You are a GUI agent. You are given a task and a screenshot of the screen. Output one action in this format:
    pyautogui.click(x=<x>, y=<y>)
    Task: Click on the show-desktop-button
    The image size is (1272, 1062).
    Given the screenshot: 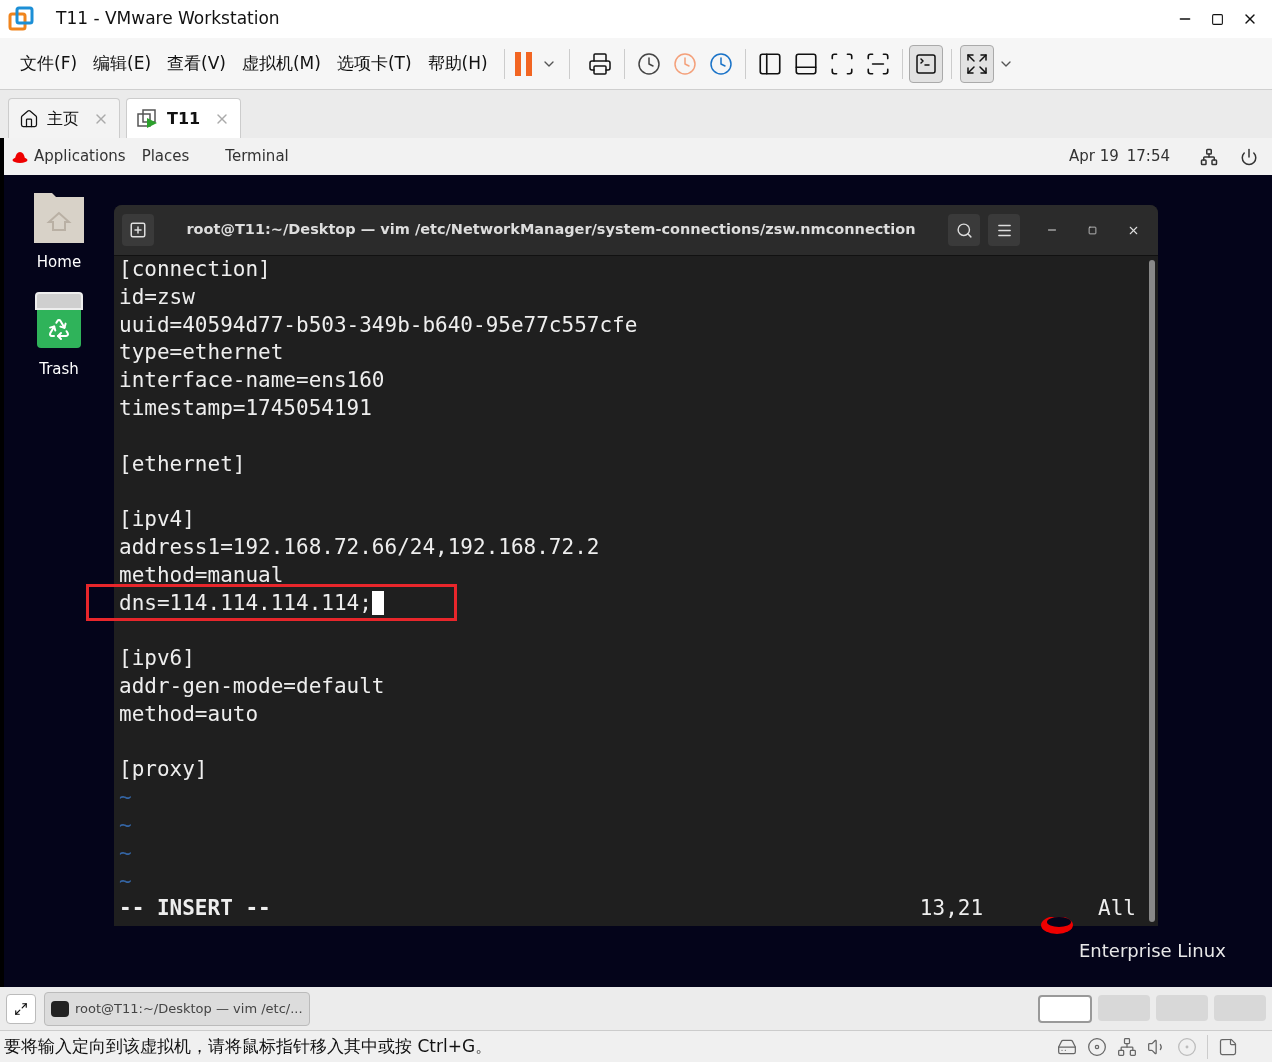 What is the action you would take?
    pyautogui.click(x=21, y=1008)
    